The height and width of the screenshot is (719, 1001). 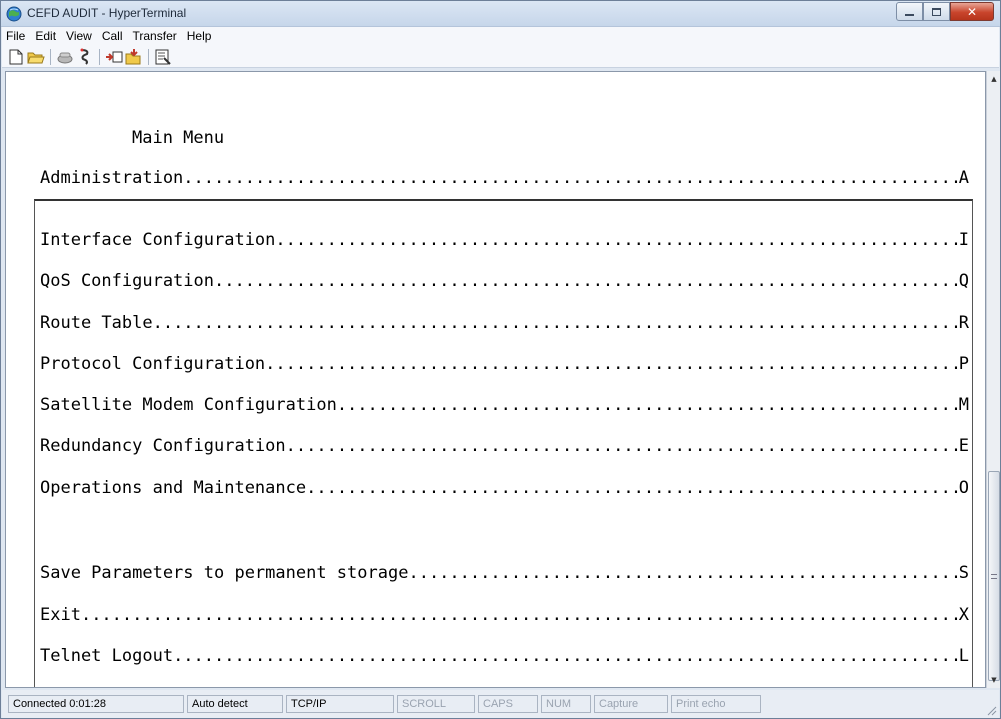 What do you see at coordinates (158, 240) in the screenshot?
I see `menu-option-label: Interface Configuration` at bounding box center [158, 240].